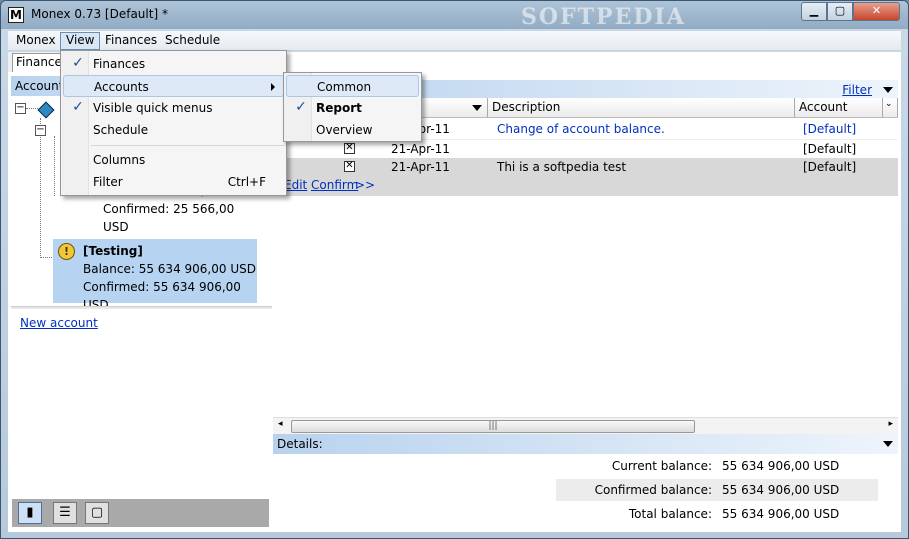  I want to click on account-confirmed: Confirmed: 25 566,00 USD, so click(169, 218).